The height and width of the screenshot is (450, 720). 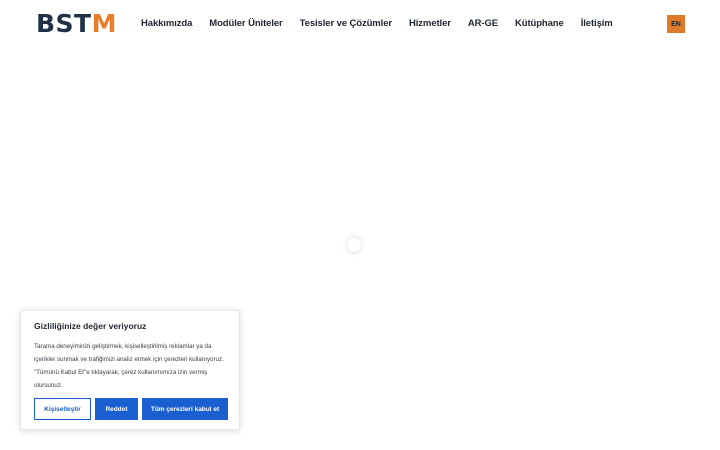 I want to click on nav-item-facilities: Tesisler ve Çözümler, so click(x=346, y=23).